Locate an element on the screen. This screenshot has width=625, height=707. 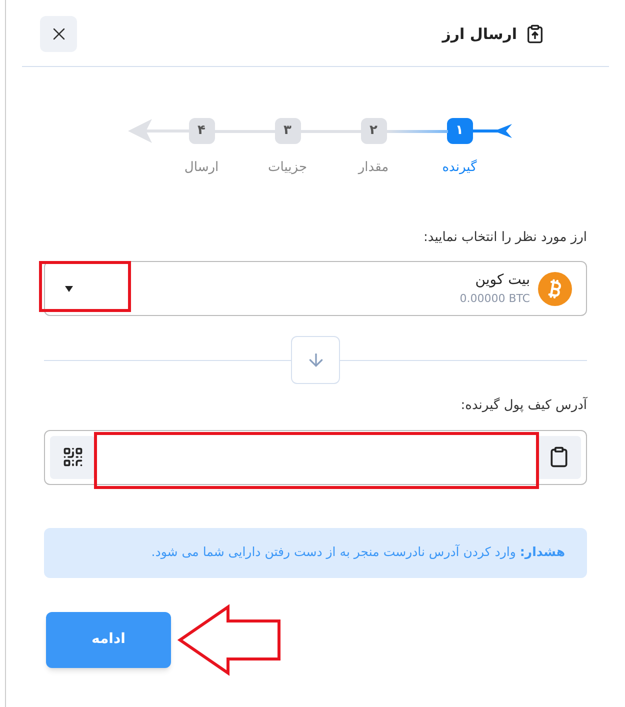
close-button is located at coordinates (58, 34).